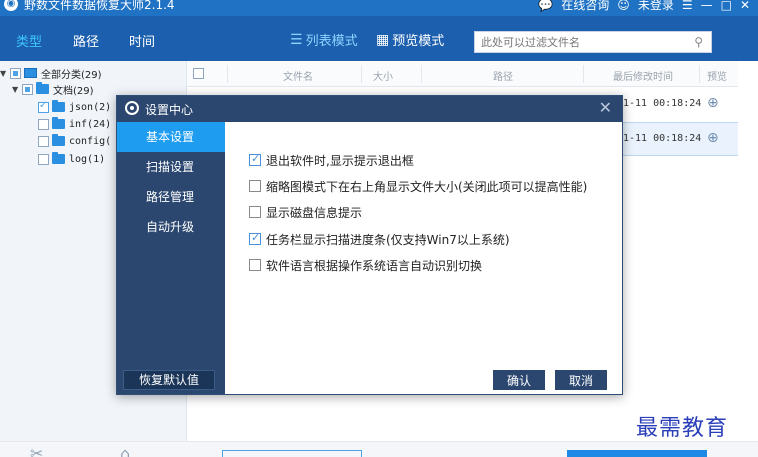  I want to click on bottom-button-outline, so click(292, 453).